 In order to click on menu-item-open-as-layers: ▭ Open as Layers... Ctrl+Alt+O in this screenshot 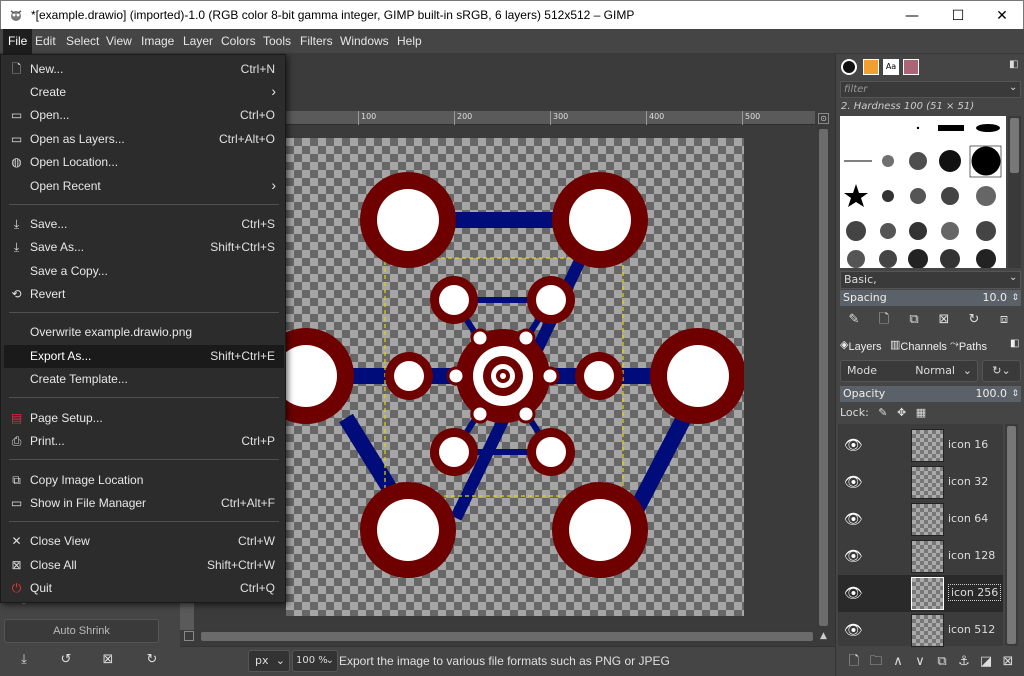, I will do `click(144, 139)`.